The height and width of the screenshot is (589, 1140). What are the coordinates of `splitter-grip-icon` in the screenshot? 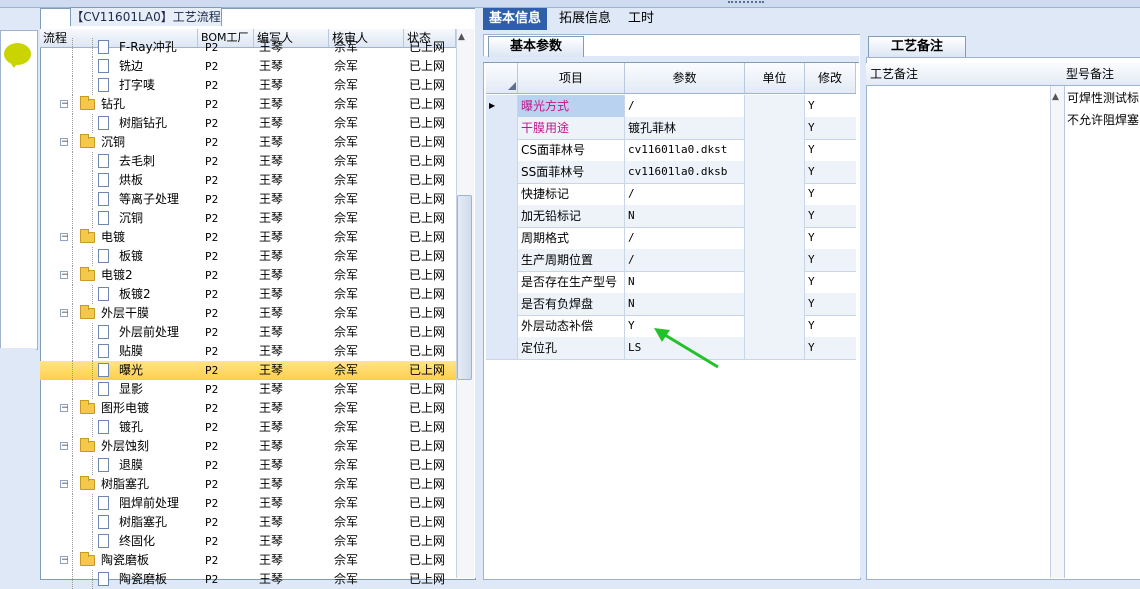 It's located at (746, 4).